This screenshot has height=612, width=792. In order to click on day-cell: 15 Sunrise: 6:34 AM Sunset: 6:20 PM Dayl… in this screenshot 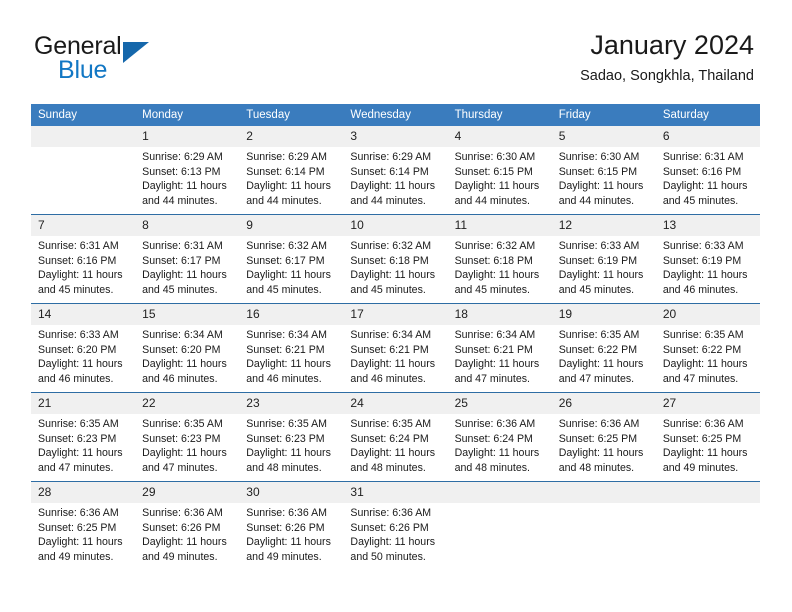, I will do `click(187, 348)`.